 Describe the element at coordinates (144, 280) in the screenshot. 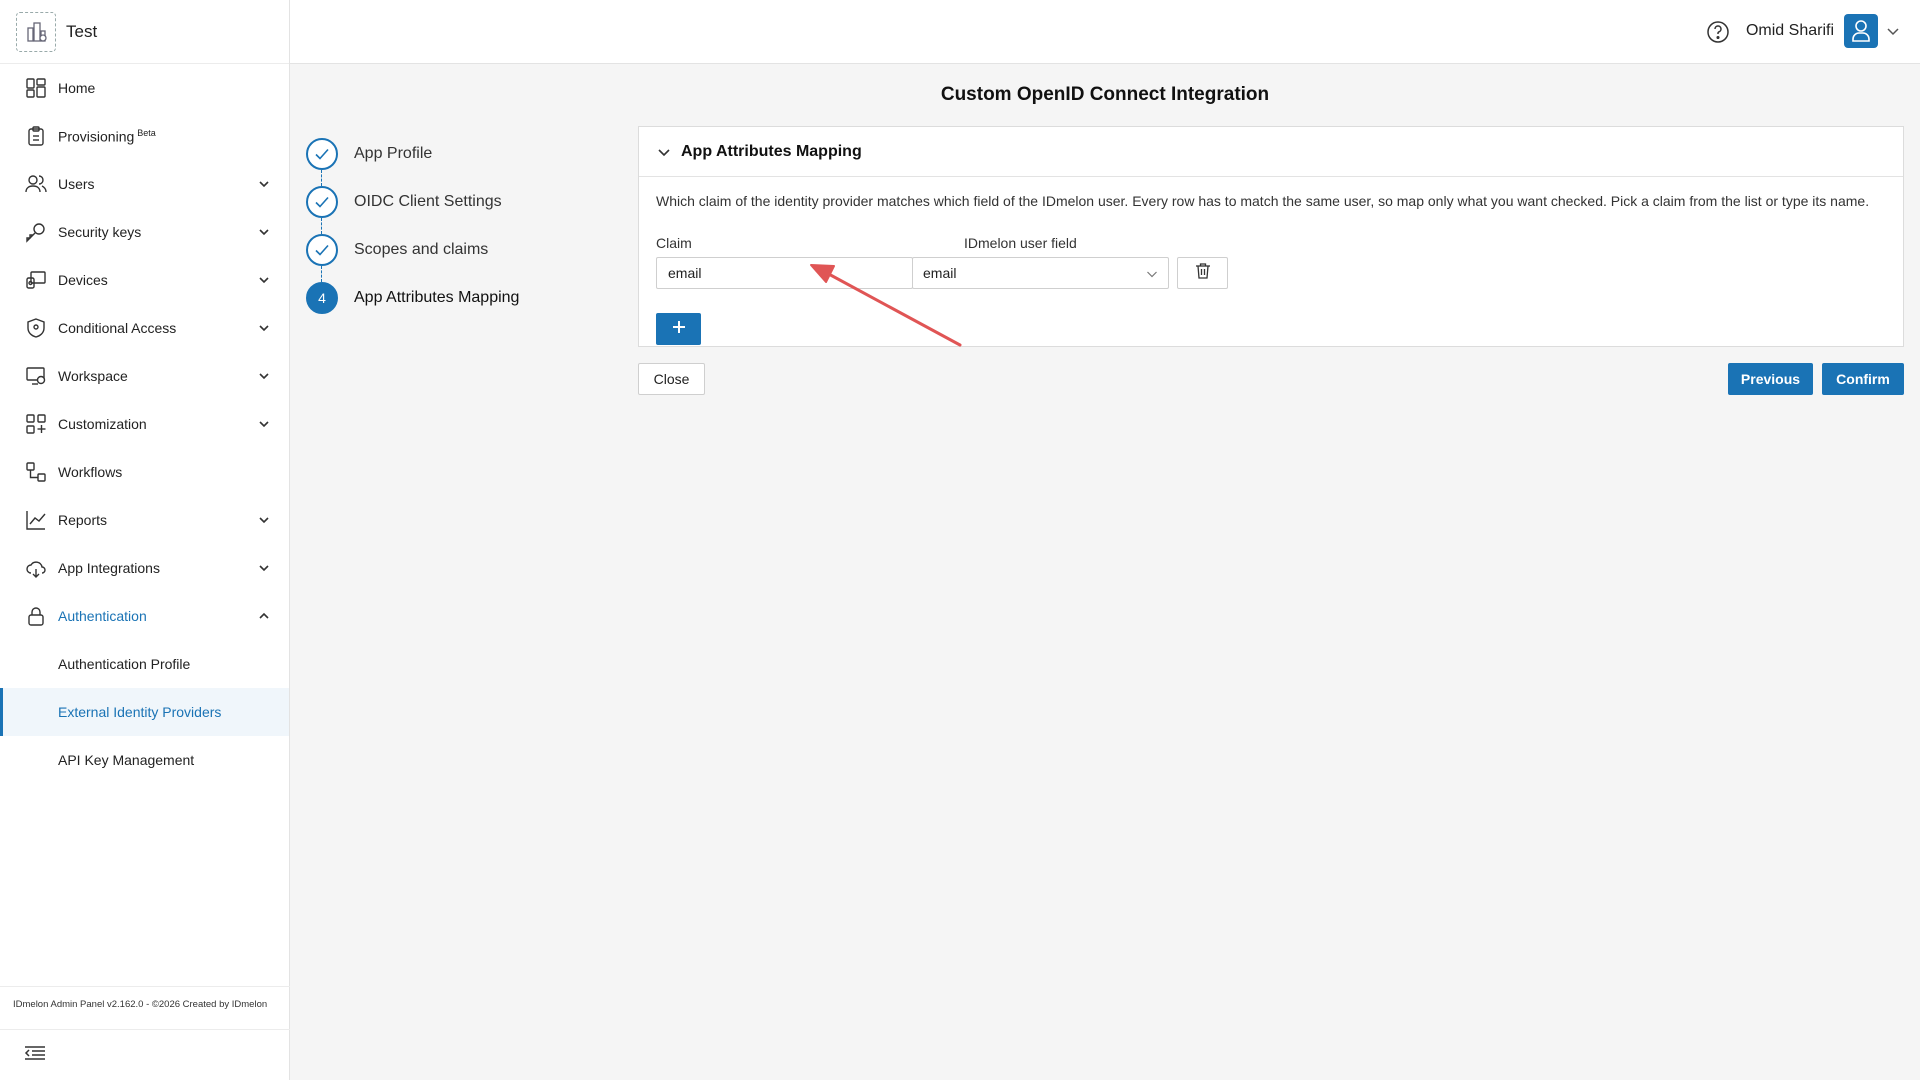

I see `sidebar-item-devices: Devices` at that location.